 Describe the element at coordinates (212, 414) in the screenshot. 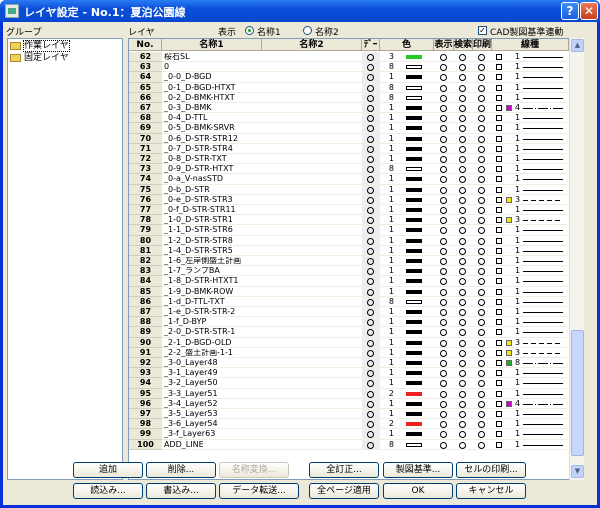

I see `layer-name1-cell: _3-5_Layer53` at that location.